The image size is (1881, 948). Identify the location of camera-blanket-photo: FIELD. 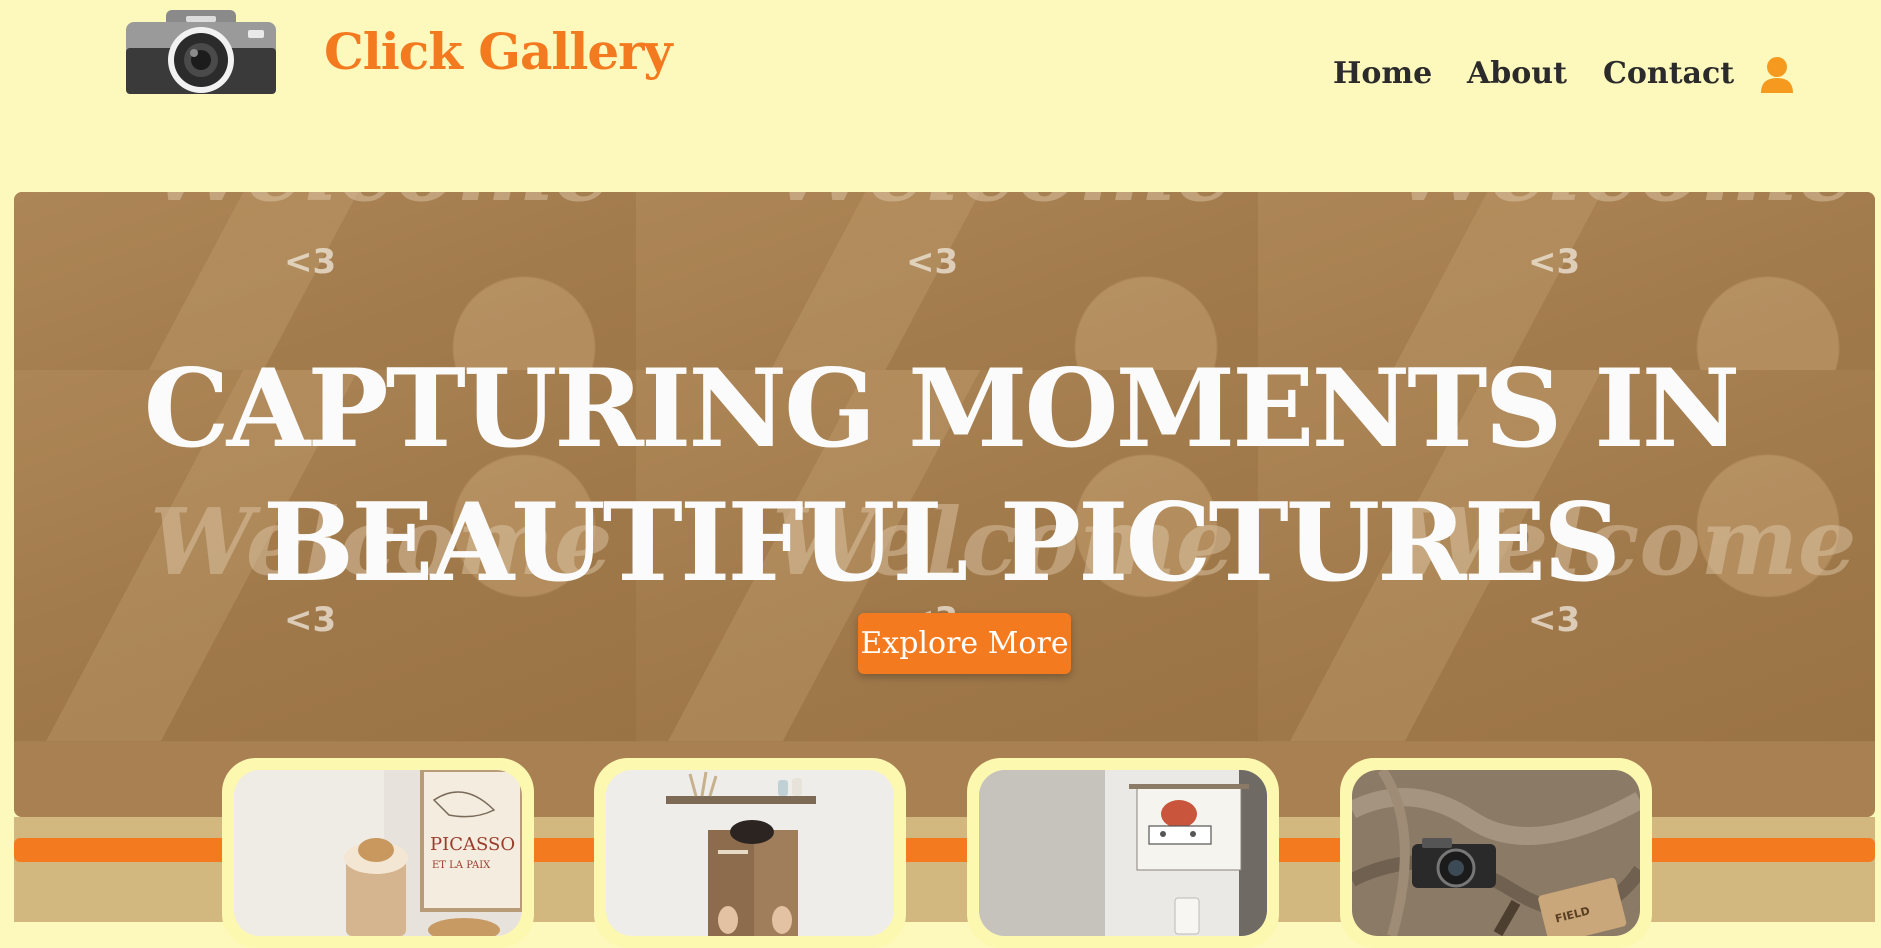
(1496, 853).